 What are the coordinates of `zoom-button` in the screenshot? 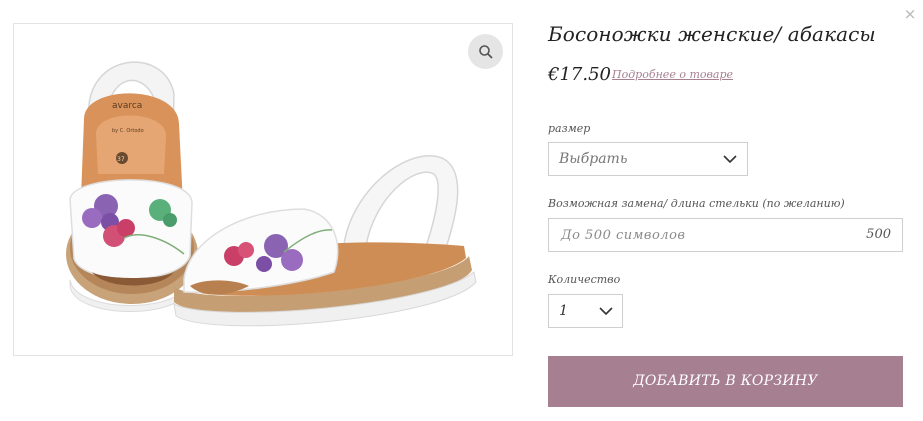 It's located at (485, 51).